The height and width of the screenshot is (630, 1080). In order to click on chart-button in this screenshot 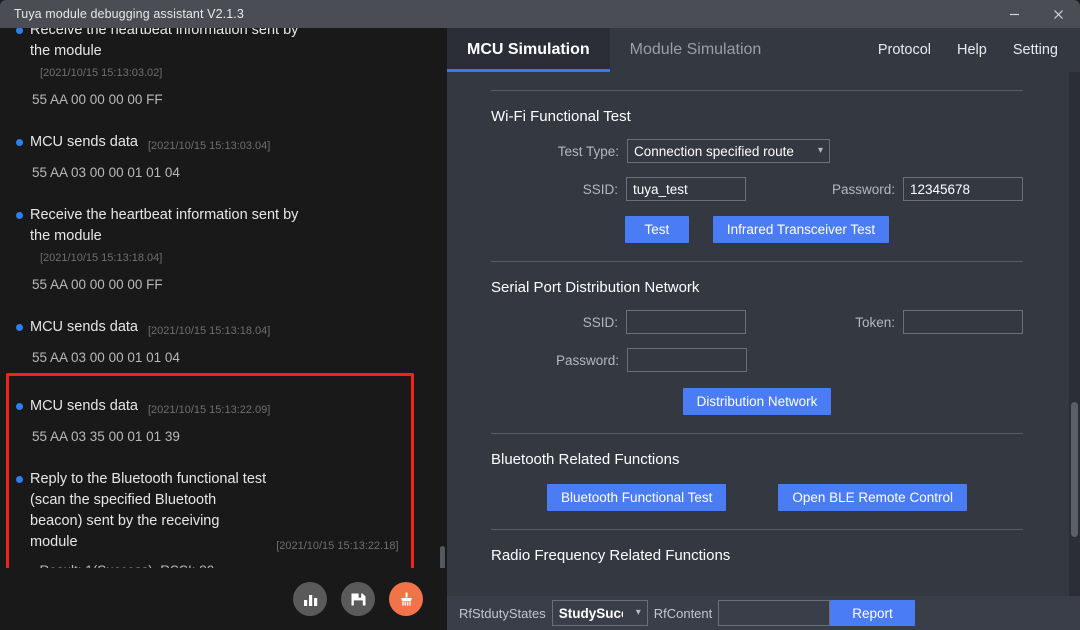, I will do `click(310, 599)`.